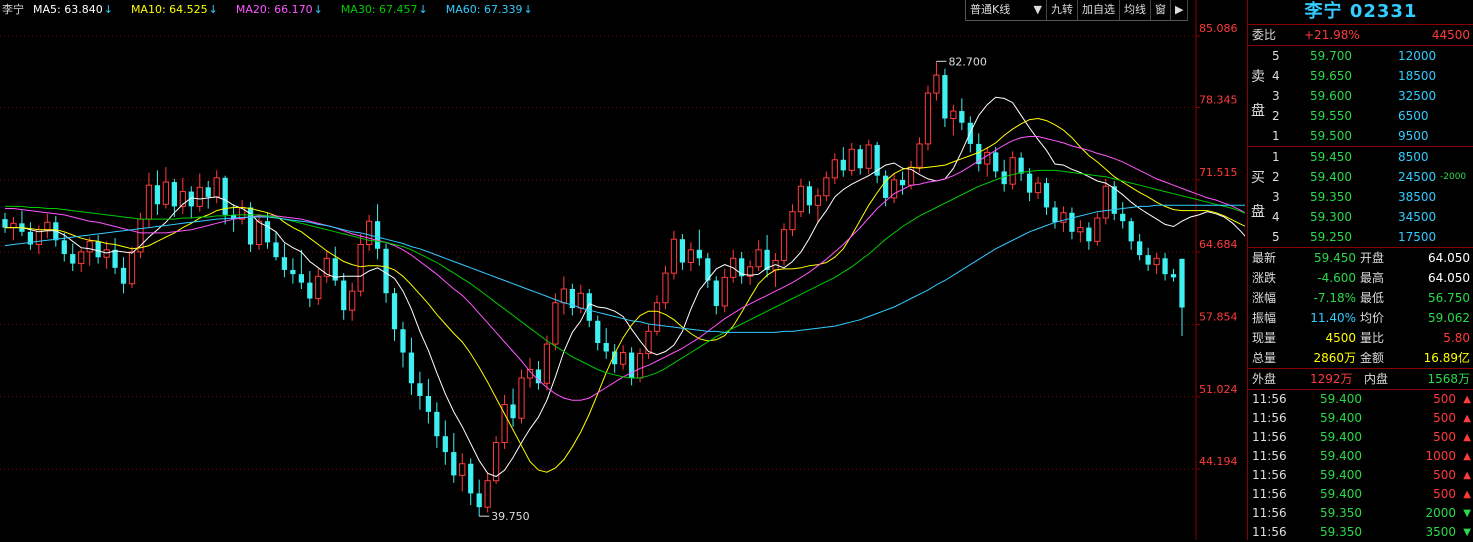 The height and width of the screenshot is (542, 1473). I want to click on buy-price: 59.350, so click(1331, 197).